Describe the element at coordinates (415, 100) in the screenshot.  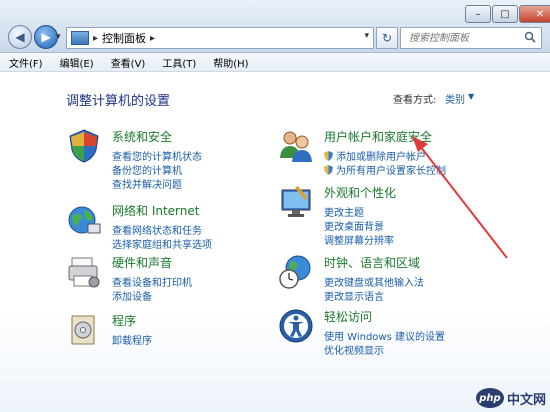
I see `view-by-label: 查看方式:` at that location.